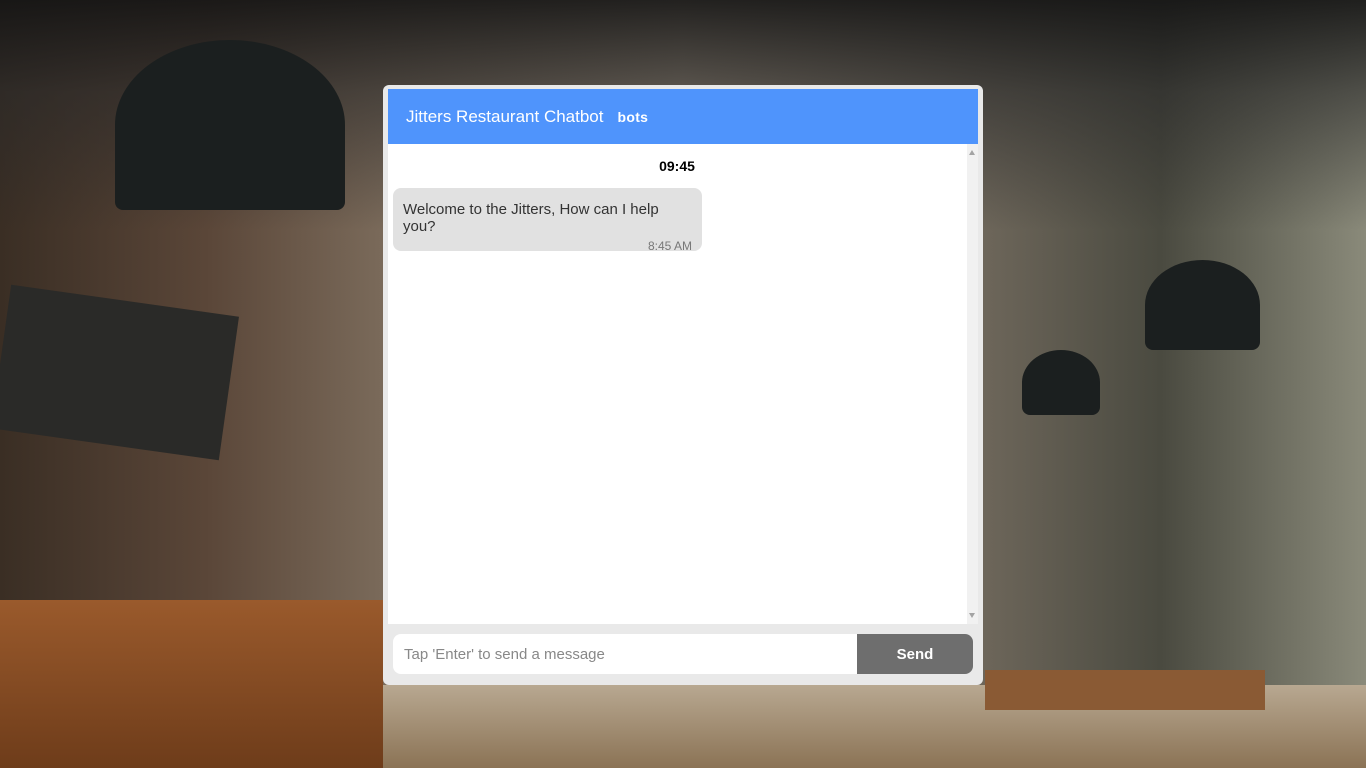 The width and height of the screenshot is (1366, 768). What do you see at coordinates (972, 152) in the screenshot?
I see `scroll-up-icon` at bounding box center [972, 152].